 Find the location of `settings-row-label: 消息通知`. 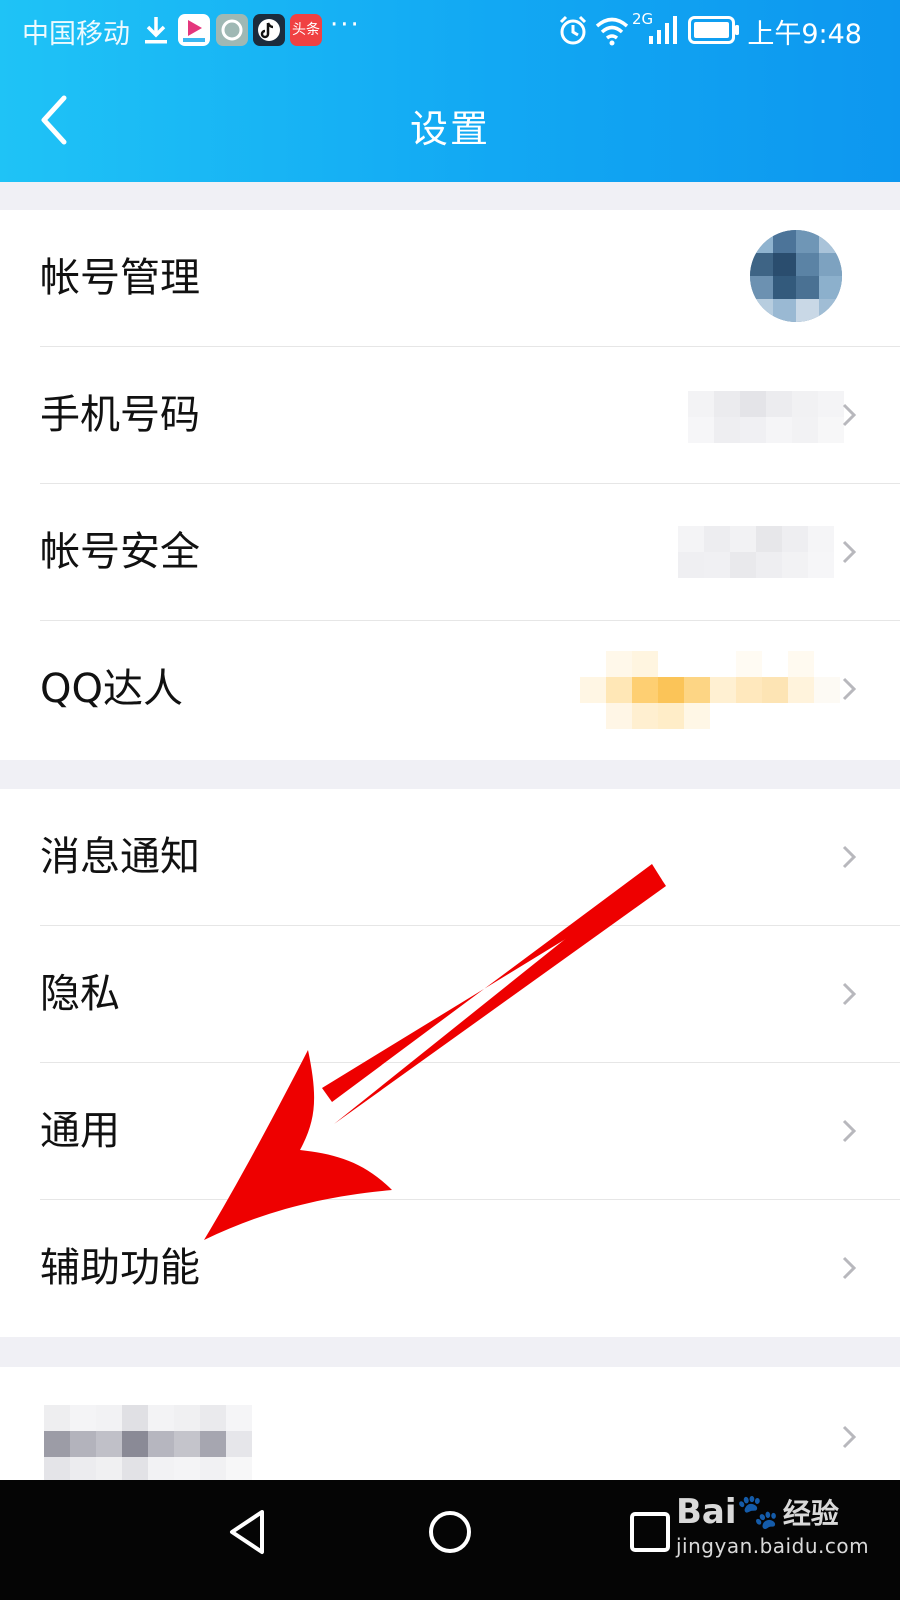

settings-row-label: 消息通知 is located at coordinates (120, 857).